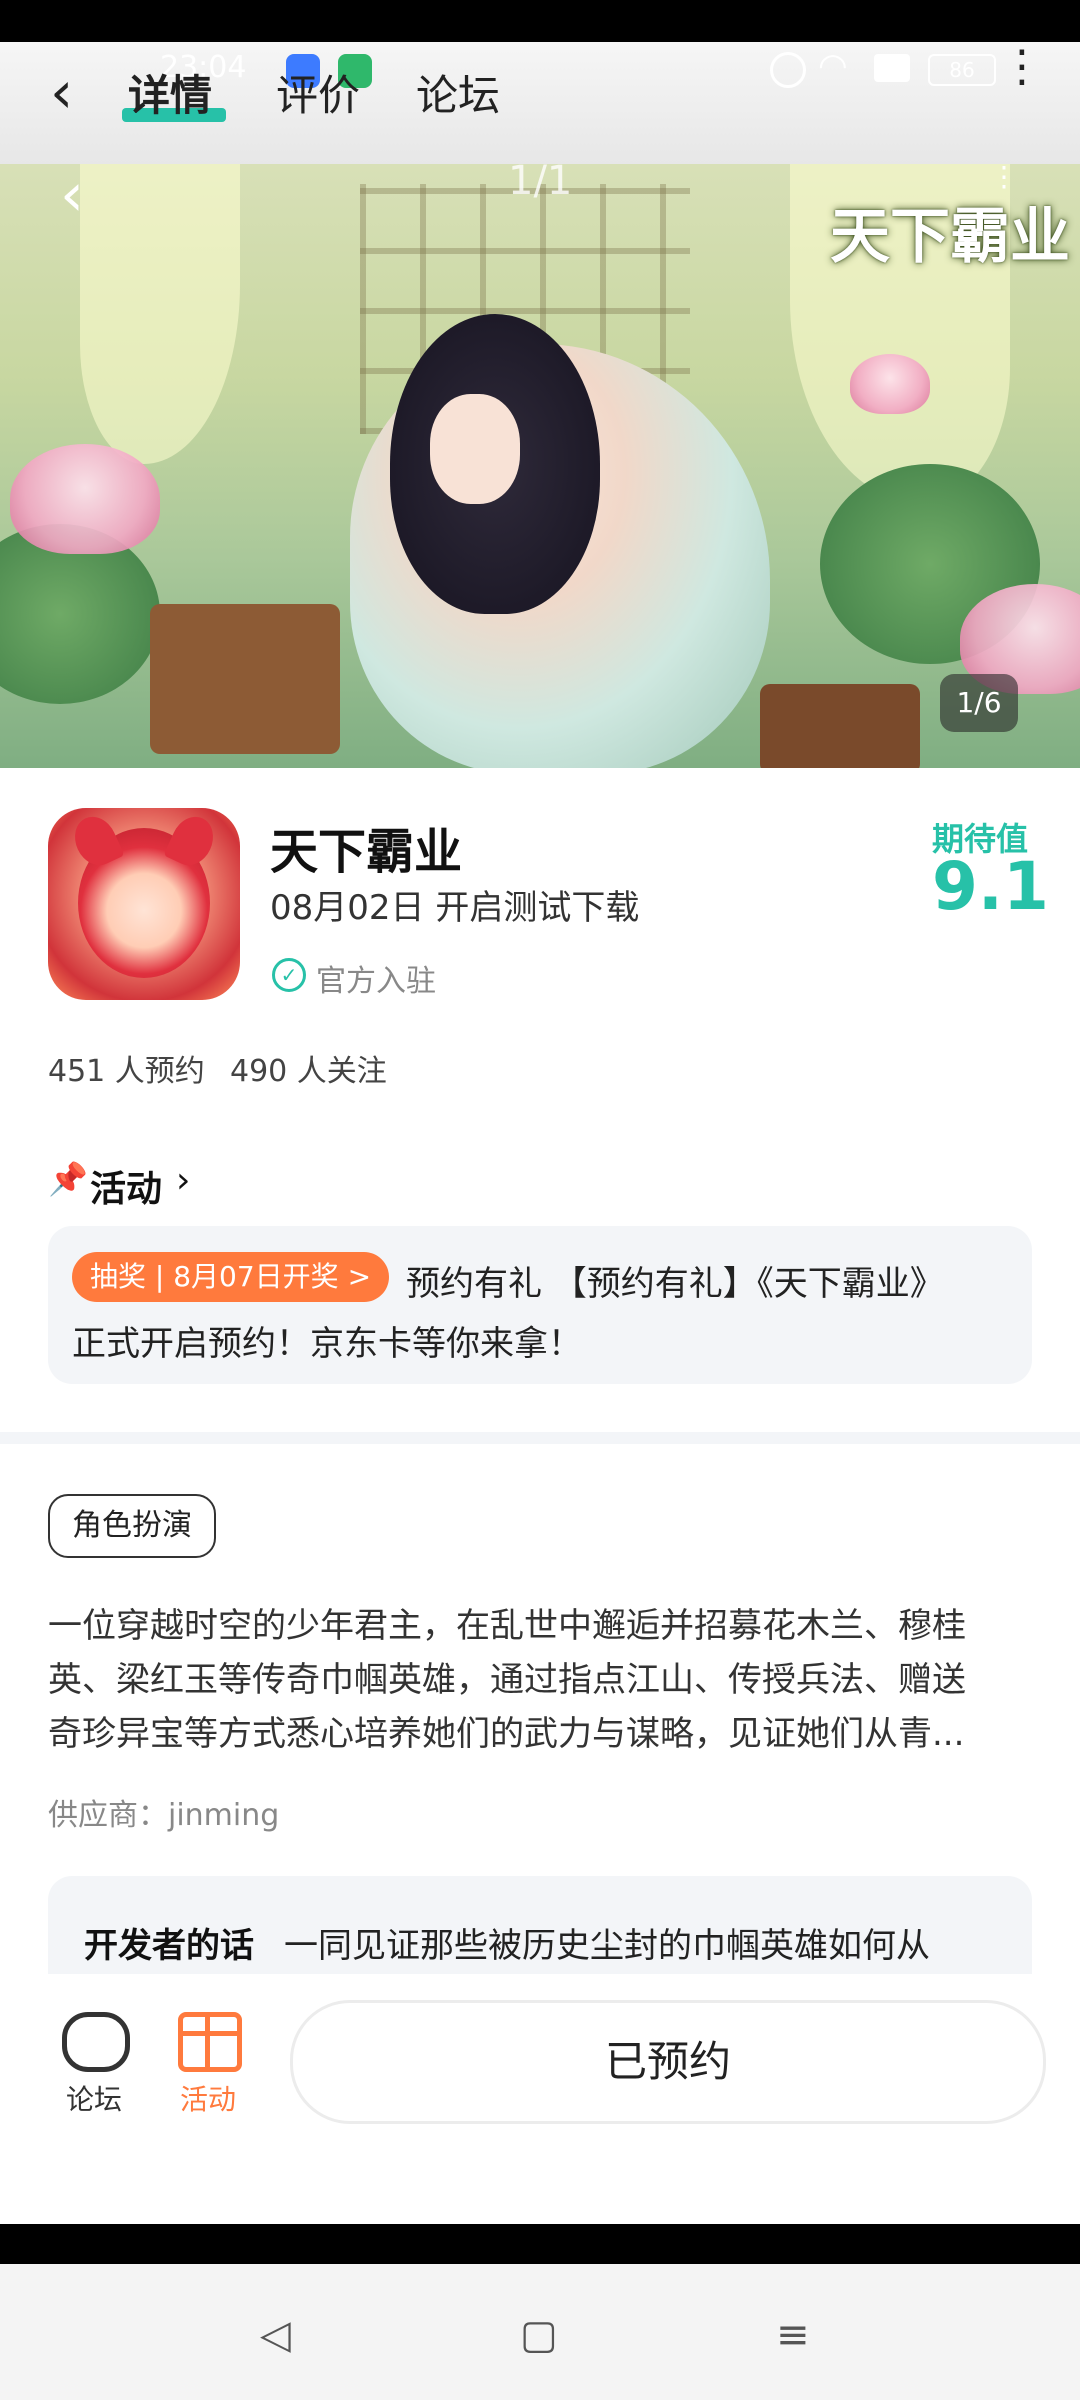  I want to click on reserved-button: 已预约, so click(668, 2062).